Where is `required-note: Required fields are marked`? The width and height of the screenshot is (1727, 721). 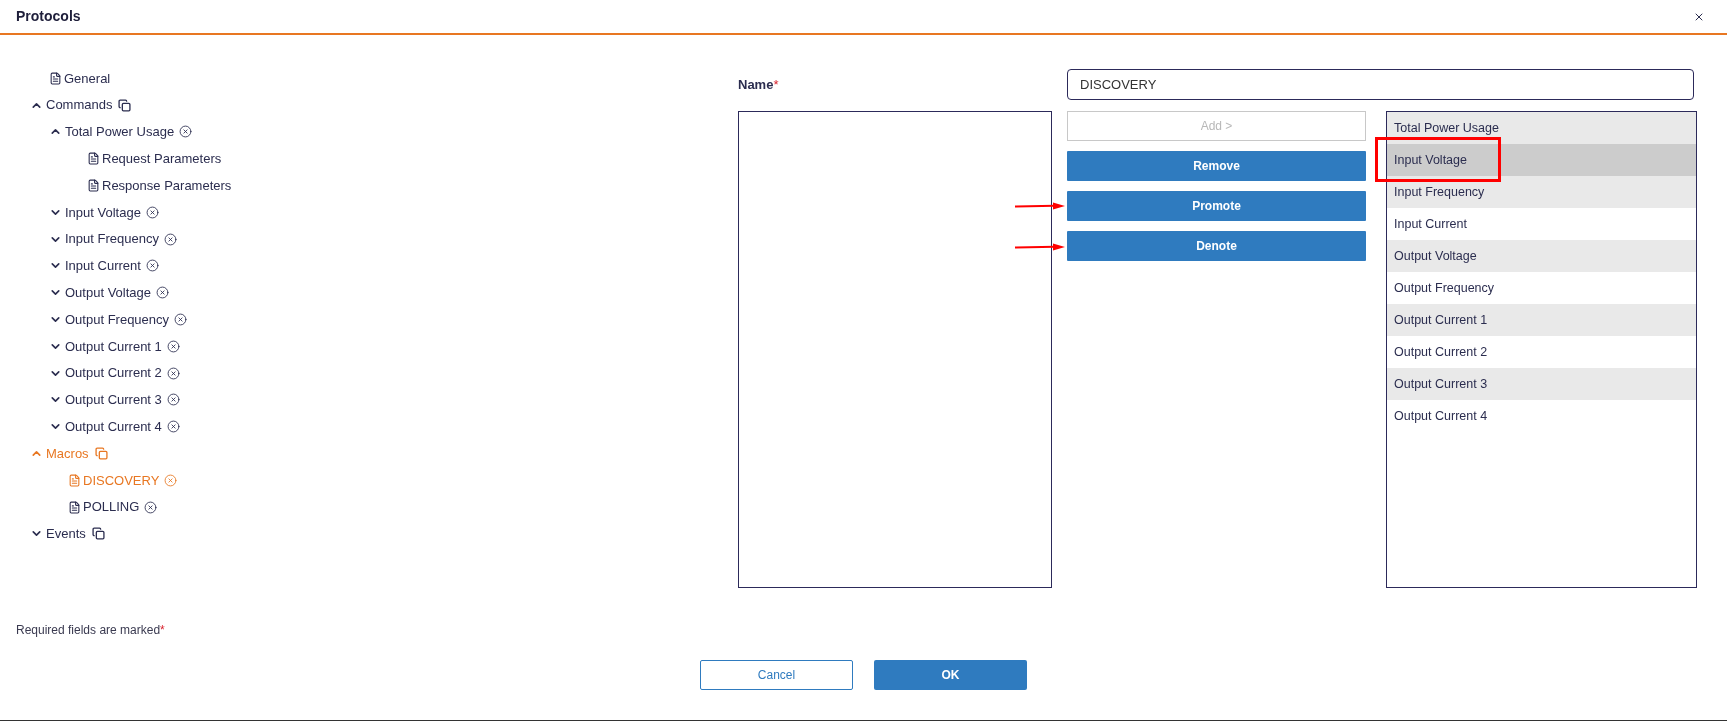
required-note: Required fields are marked is located at coordinates (88, 630).